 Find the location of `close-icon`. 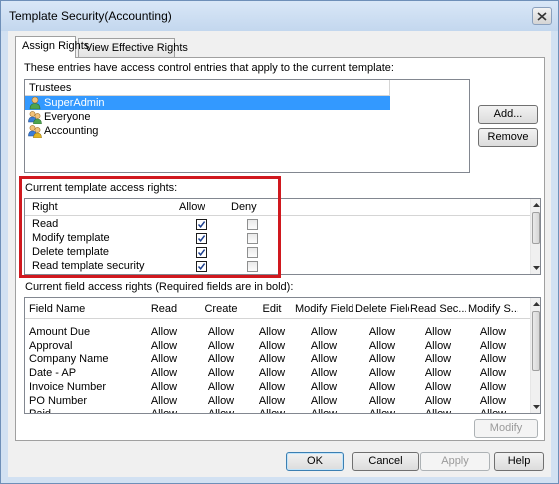

close-icon is located at coordinates (542, 16).